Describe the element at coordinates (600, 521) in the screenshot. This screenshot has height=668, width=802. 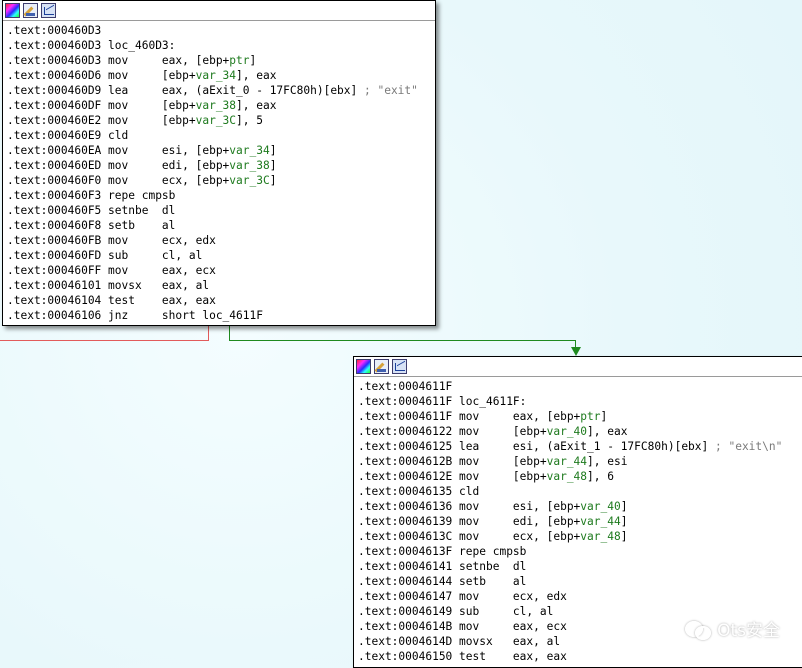
I see `stack-variable: var_44` at that location.